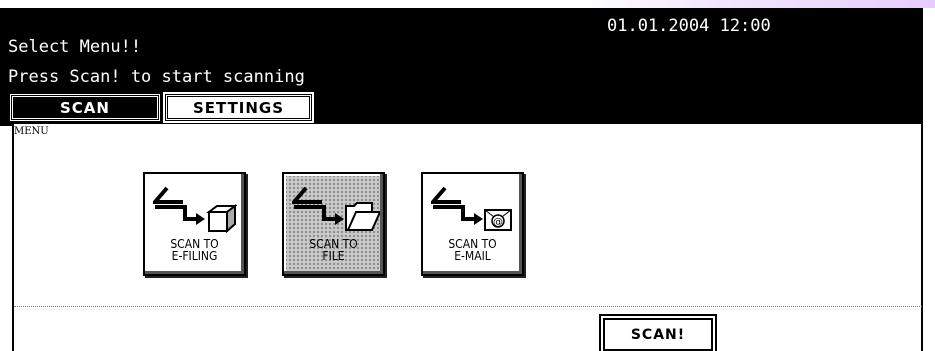 This screenshot has width=935, height=351. Describe the element at coordinates (336, 208) in the screenshot. I see `scanner-to-folder-icon` at that location.